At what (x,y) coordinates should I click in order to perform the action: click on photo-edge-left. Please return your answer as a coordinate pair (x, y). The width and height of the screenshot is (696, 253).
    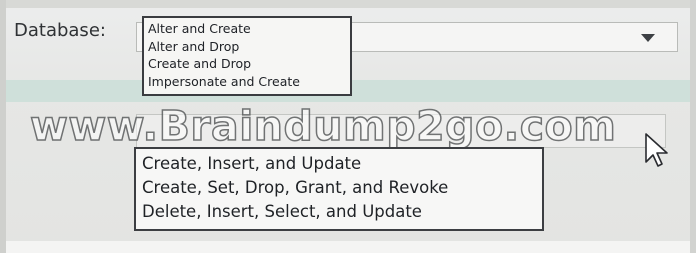
    Looking at the image, I should click on (3, 126).